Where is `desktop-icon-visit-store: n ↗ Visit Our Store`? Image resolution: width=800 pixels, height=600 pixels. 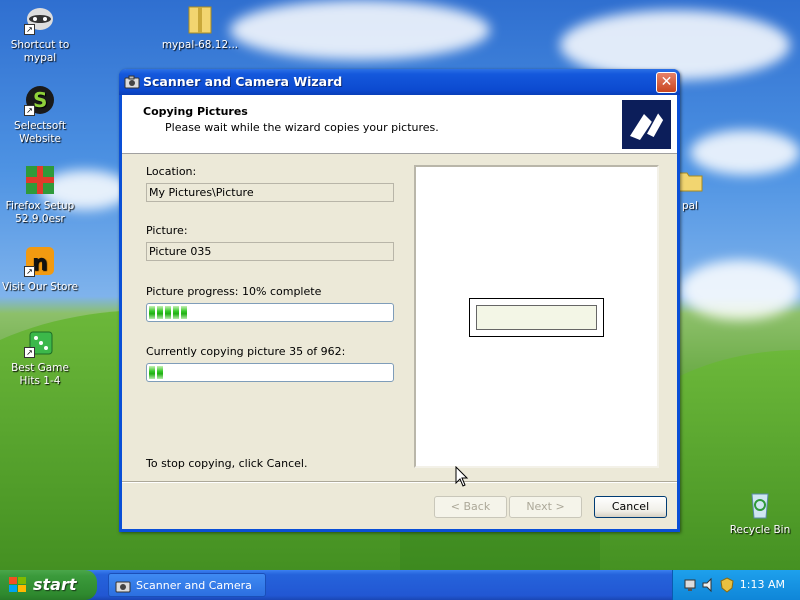 desktop-icon-visit-store: n ↗ Visit Our Store is located at coordinates (40, 269).